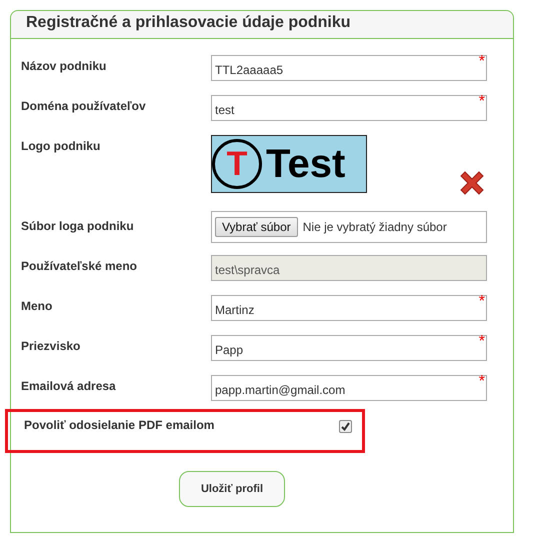 The height and width of the screenshot is (550, 545). What do you see at coordinates (232, 489) in the screenshot?
I see `save-profile-button: Uložiť profil` at bounding box center [232, 489].